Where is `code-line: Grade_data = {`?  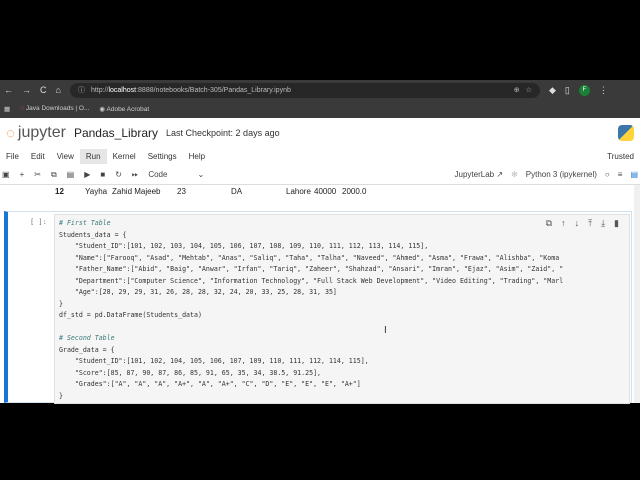 code-line: Grade_data = { is located at coordinates (87, 349).